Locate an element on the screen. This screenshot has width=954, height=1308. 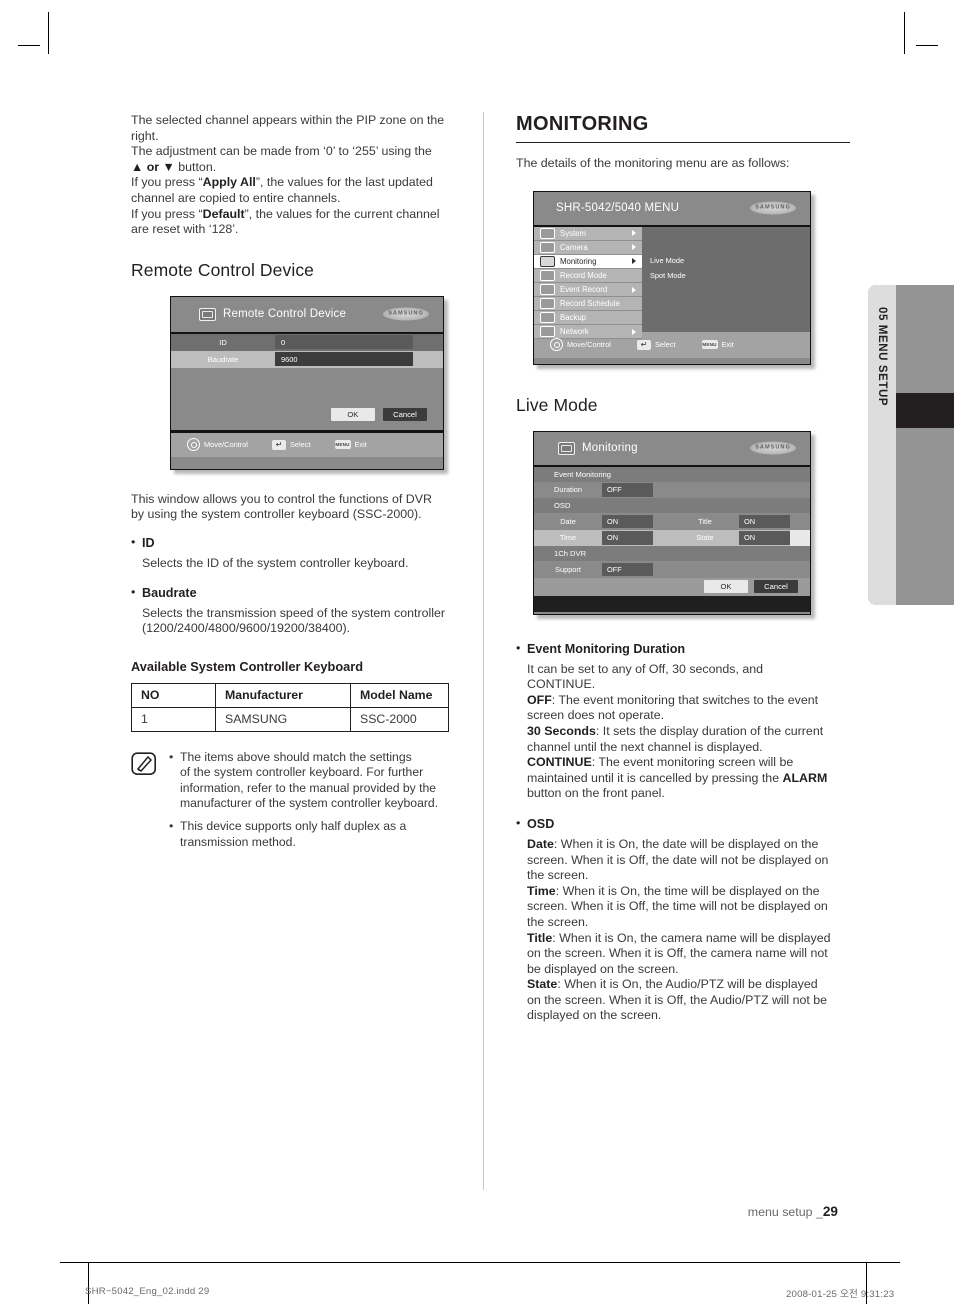
note-pencil-icon is located at coordinates (150, 800).